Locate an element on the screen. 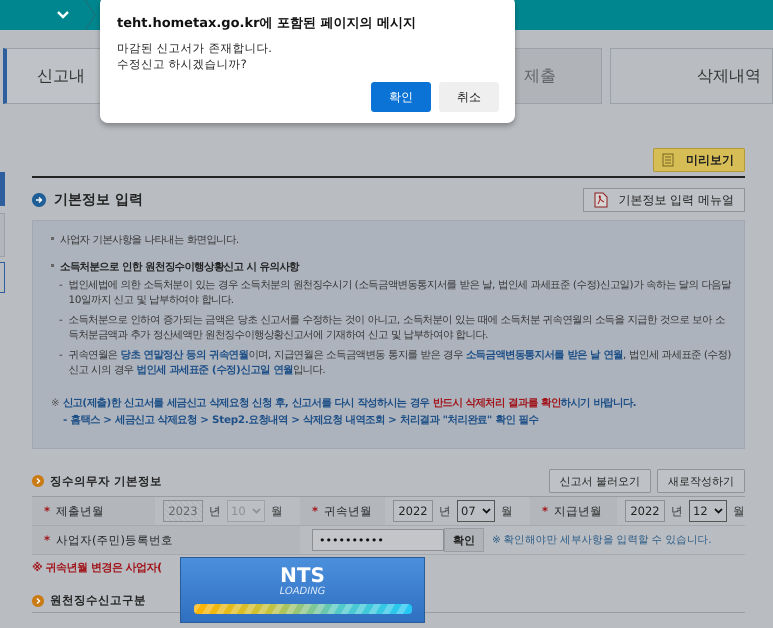 The width and height of the screenshot is (773, 628). dialog-button: 취소 is located at coordinates (469, 97).